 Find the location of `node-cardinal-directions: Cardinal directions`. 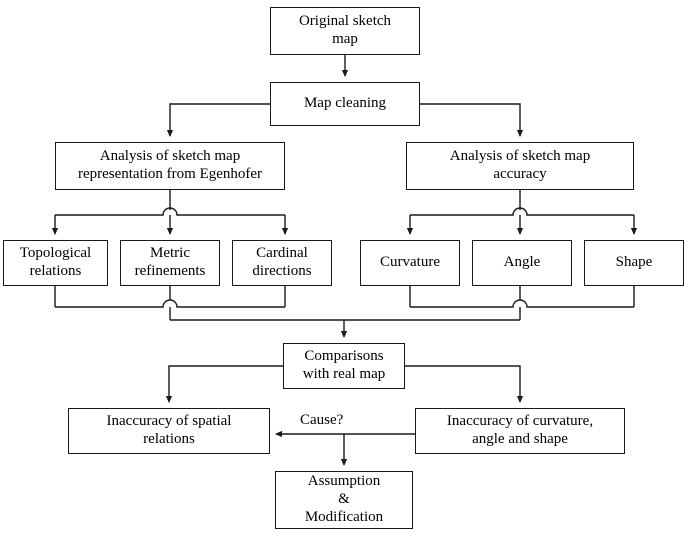

node-cardinal-directions: Cardinal directions is located at coordinates (282, 263).